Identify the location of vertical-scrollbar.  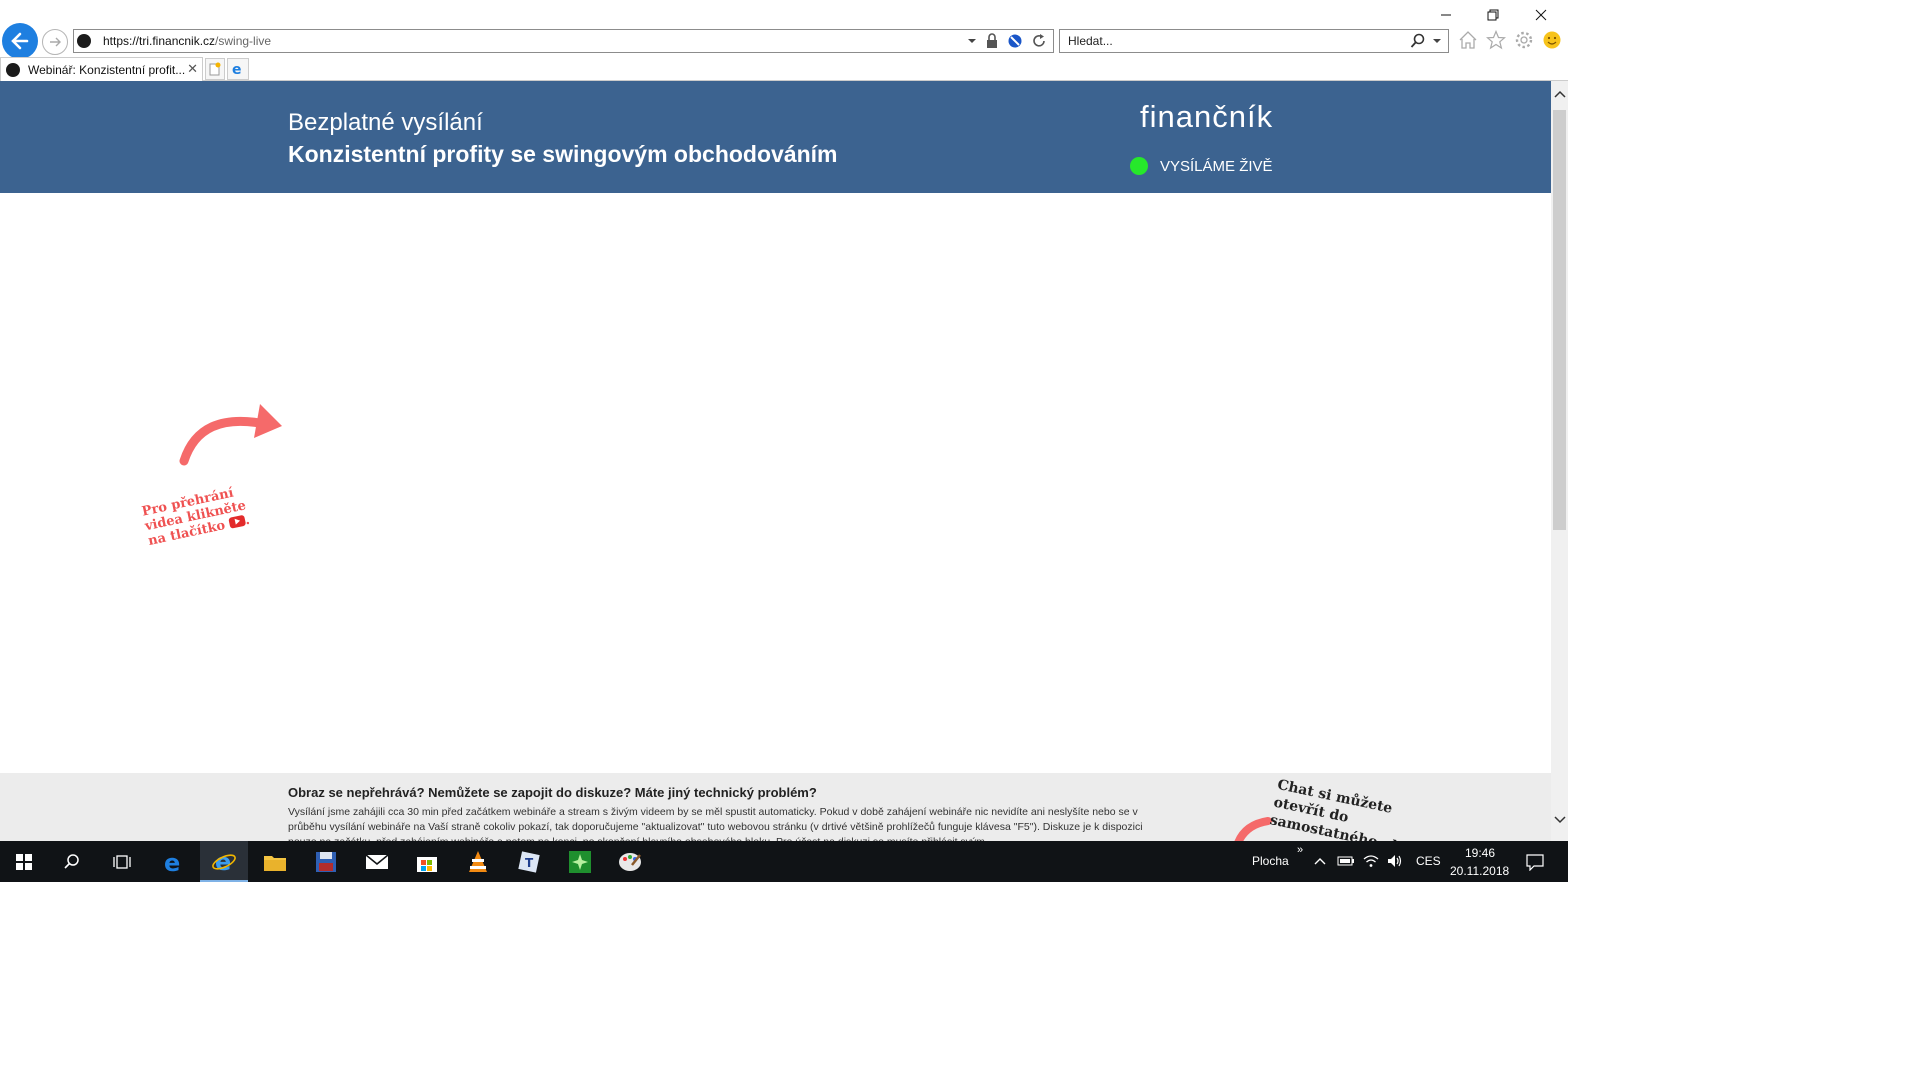
(1559, 461).